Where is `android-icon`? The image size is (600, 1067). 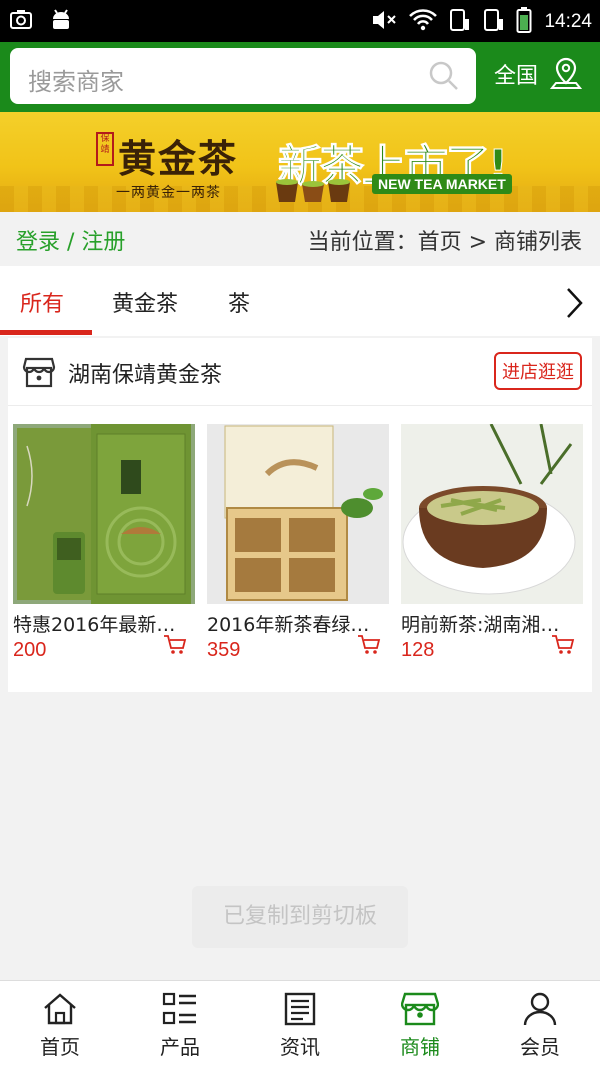 android-icon is located at coordinates (61, 22).